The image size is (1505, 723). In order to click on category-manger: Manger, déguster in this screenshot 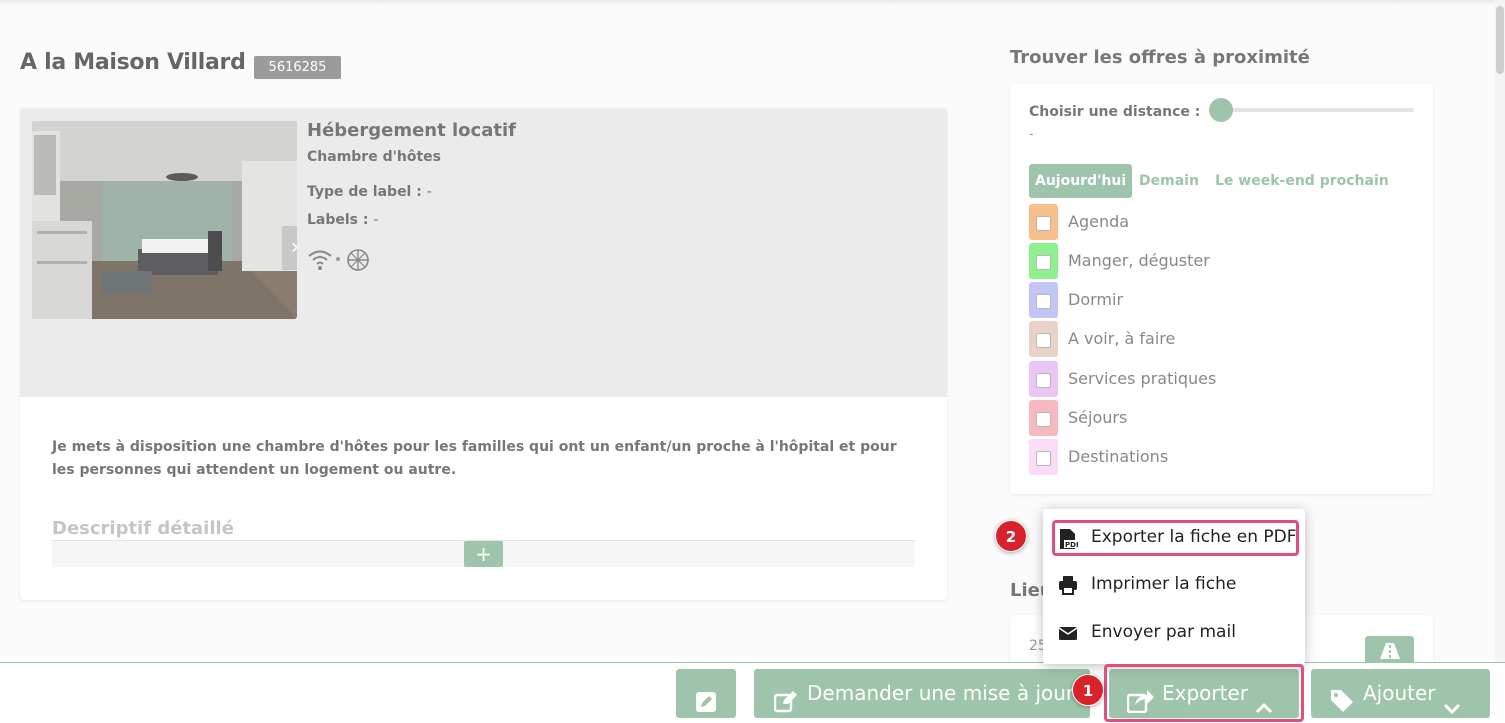, I will do `click(1219, 261)`.